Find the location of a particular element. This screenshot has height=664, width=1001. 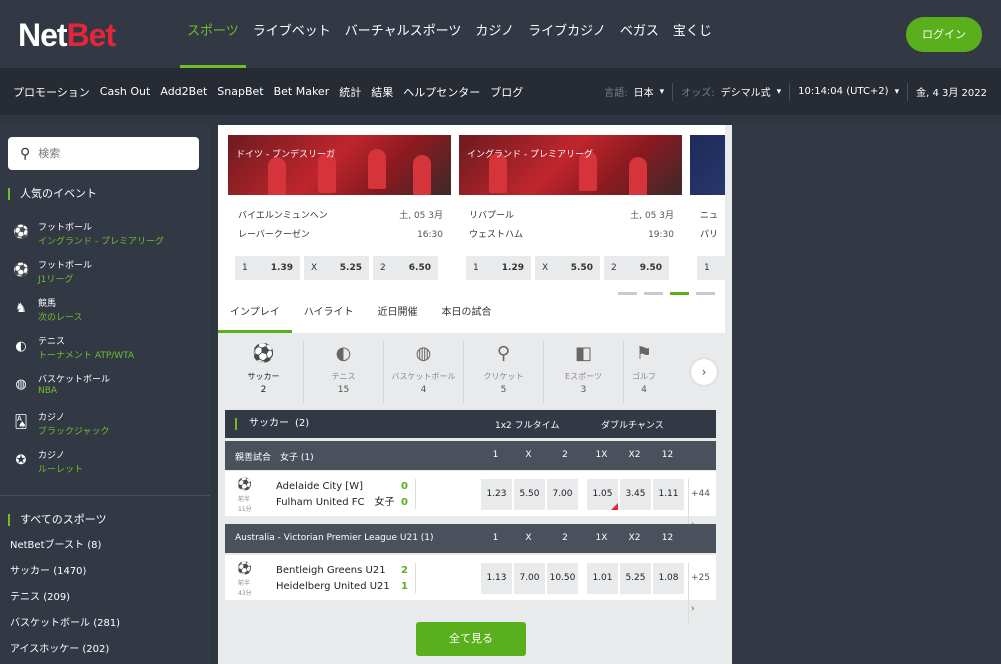

nav-casino: カジノ is located at coordinates (494, 34).